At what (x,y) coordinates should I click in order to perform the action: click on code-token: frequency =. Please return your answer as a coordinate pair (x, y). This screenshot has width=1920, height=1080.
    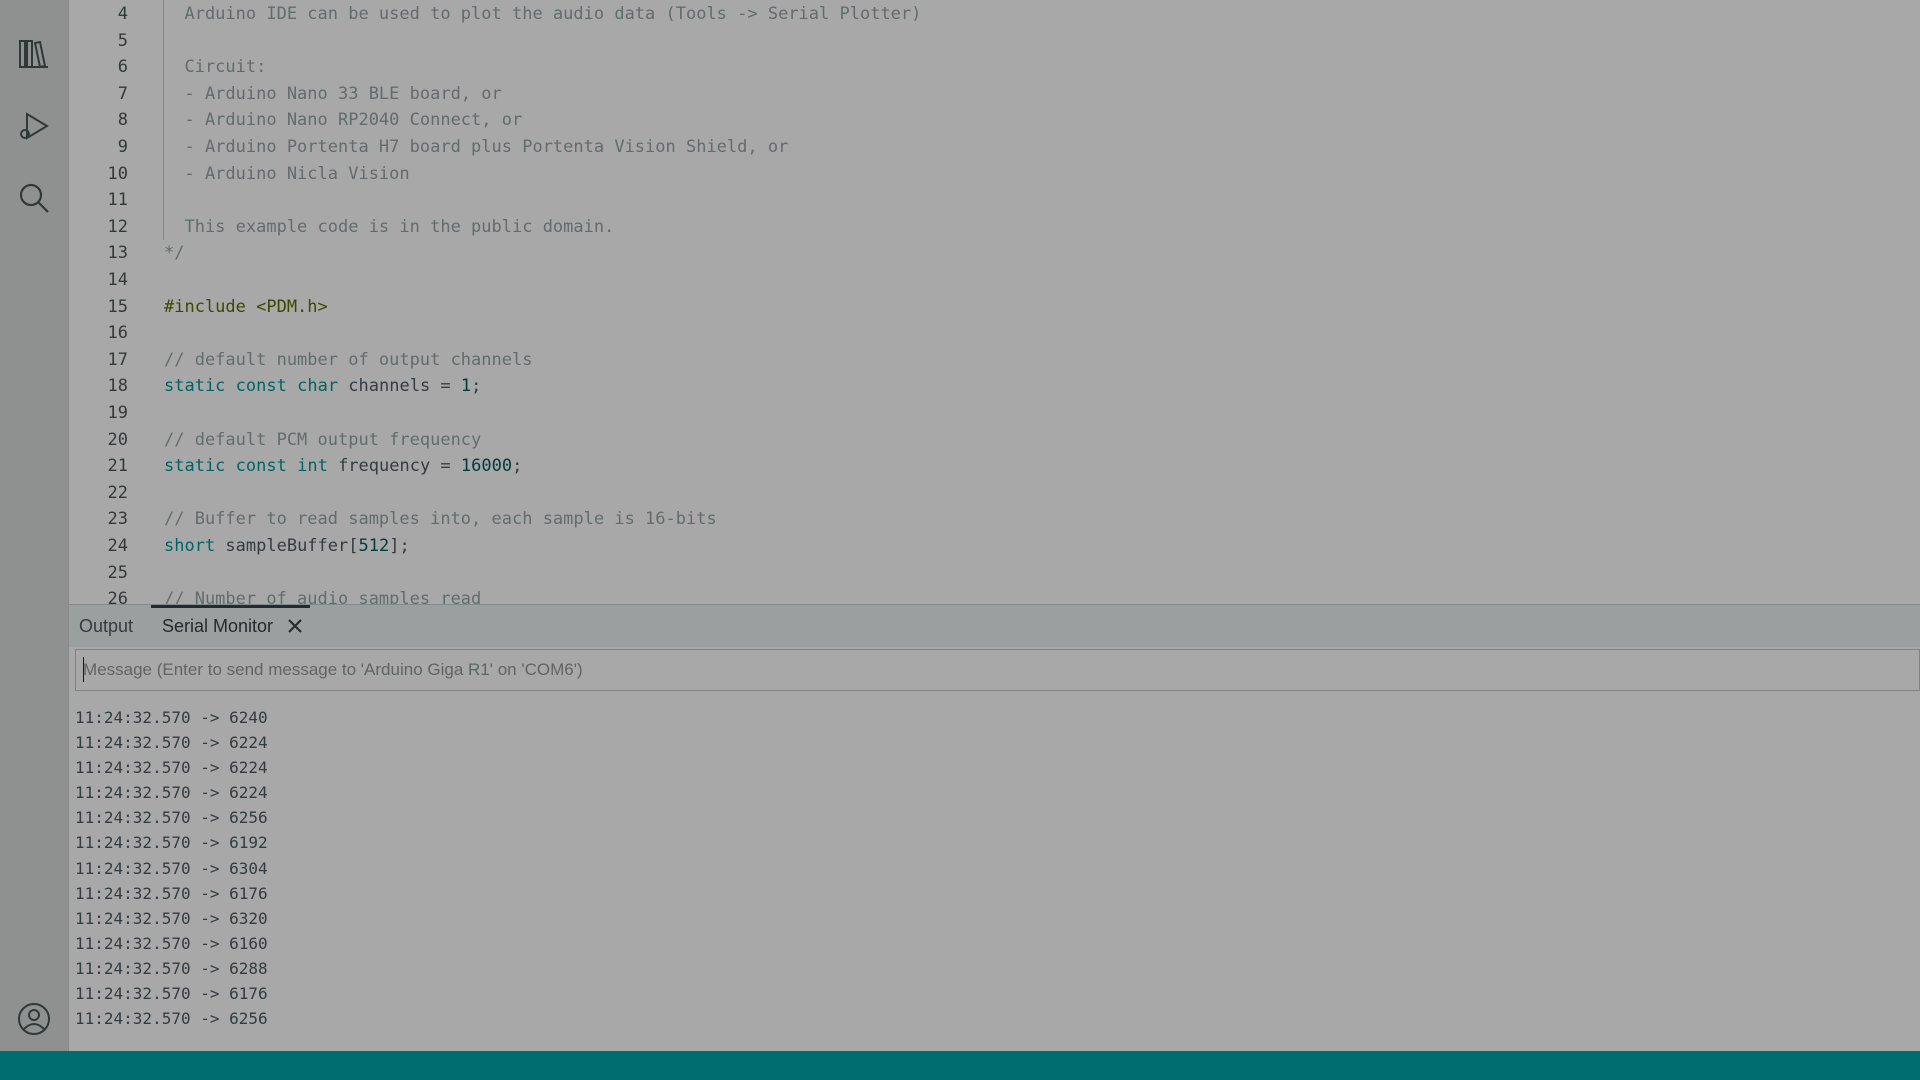
    Looking at the image, I should click on (394, 466).